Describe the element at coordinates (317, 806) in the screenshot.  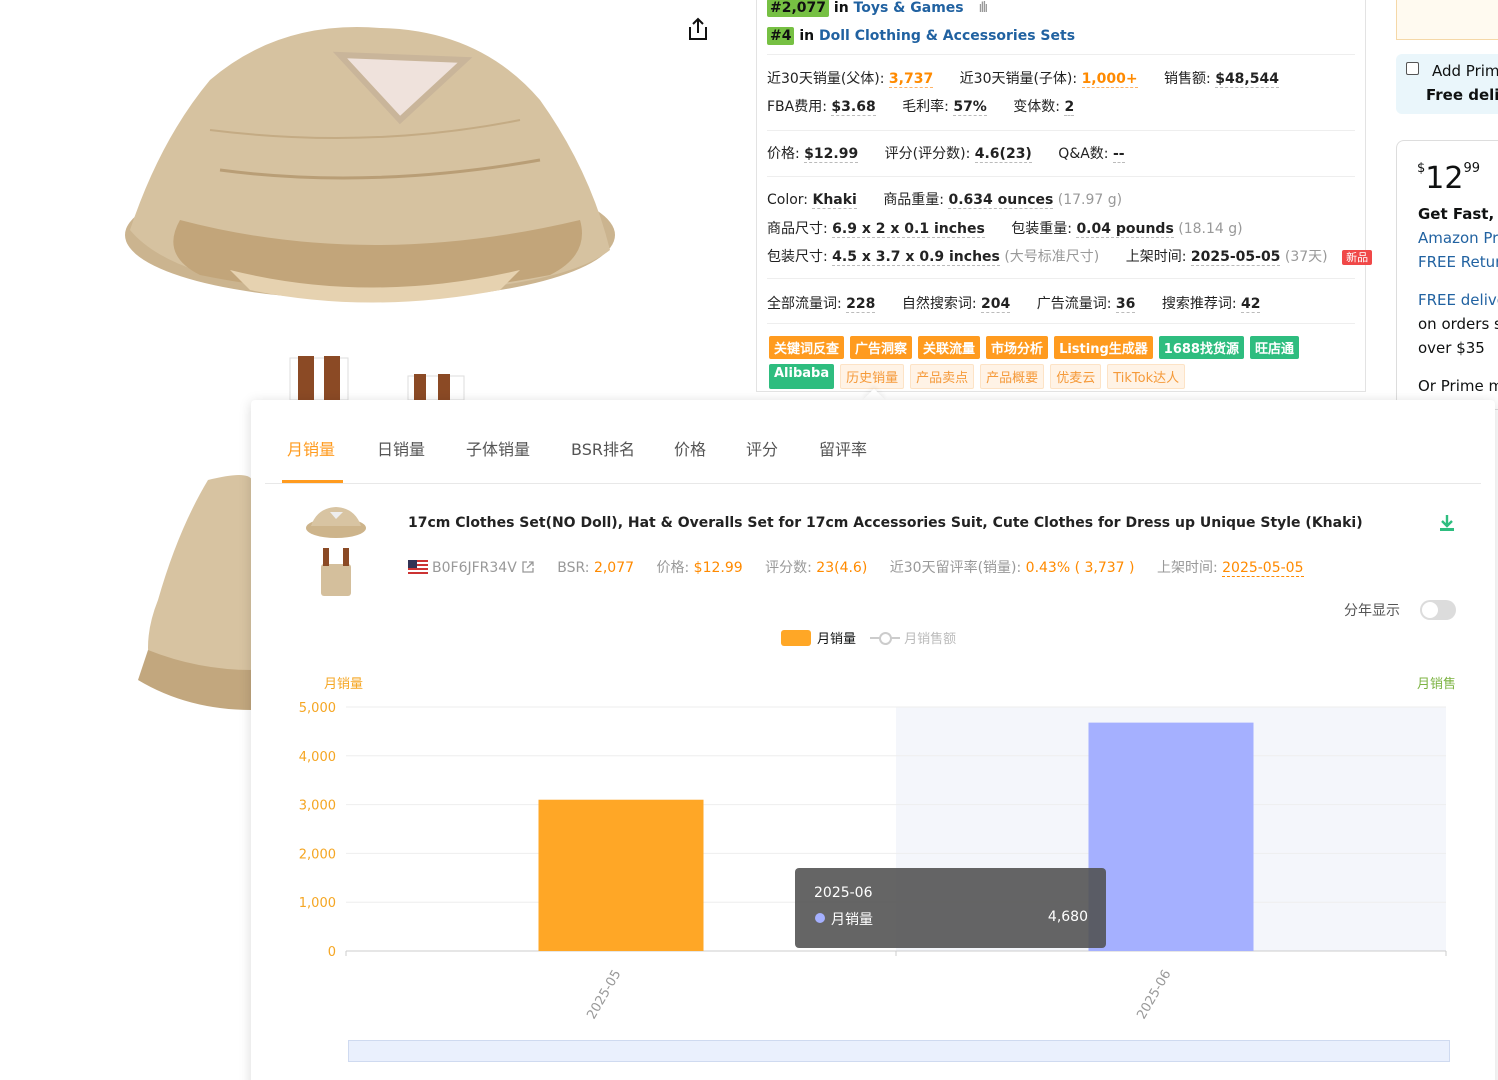
I see `y-tick-label: 3,000` at that location.